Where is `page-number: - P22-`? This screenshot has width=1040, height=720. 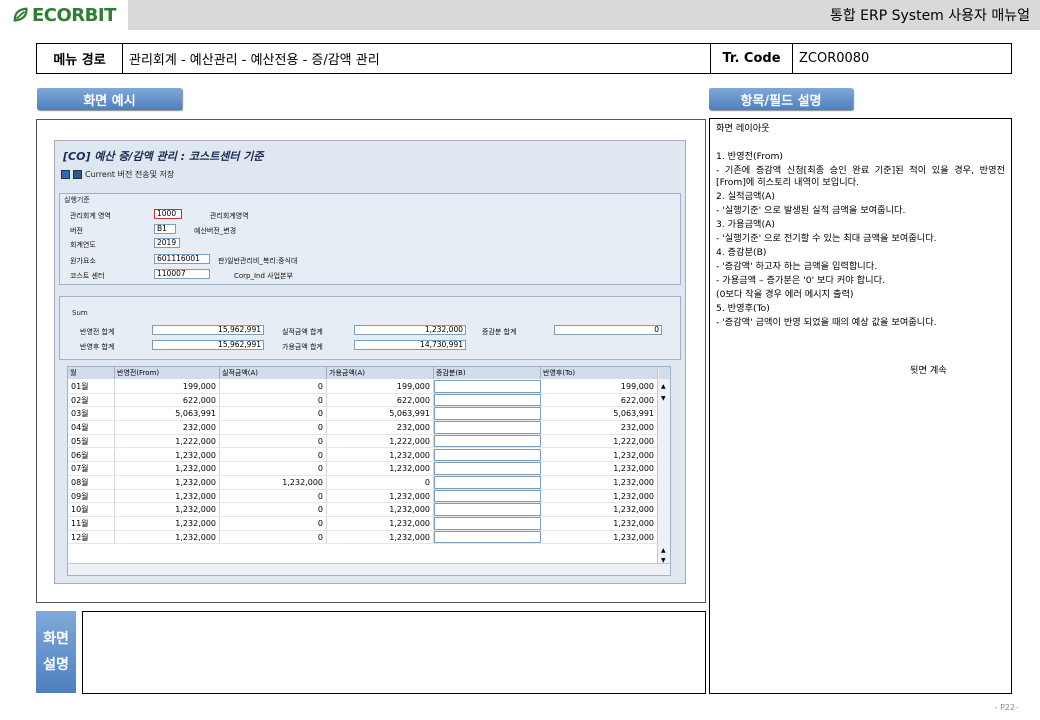
page-number: - P22- is located at coordinates (1006, 707).